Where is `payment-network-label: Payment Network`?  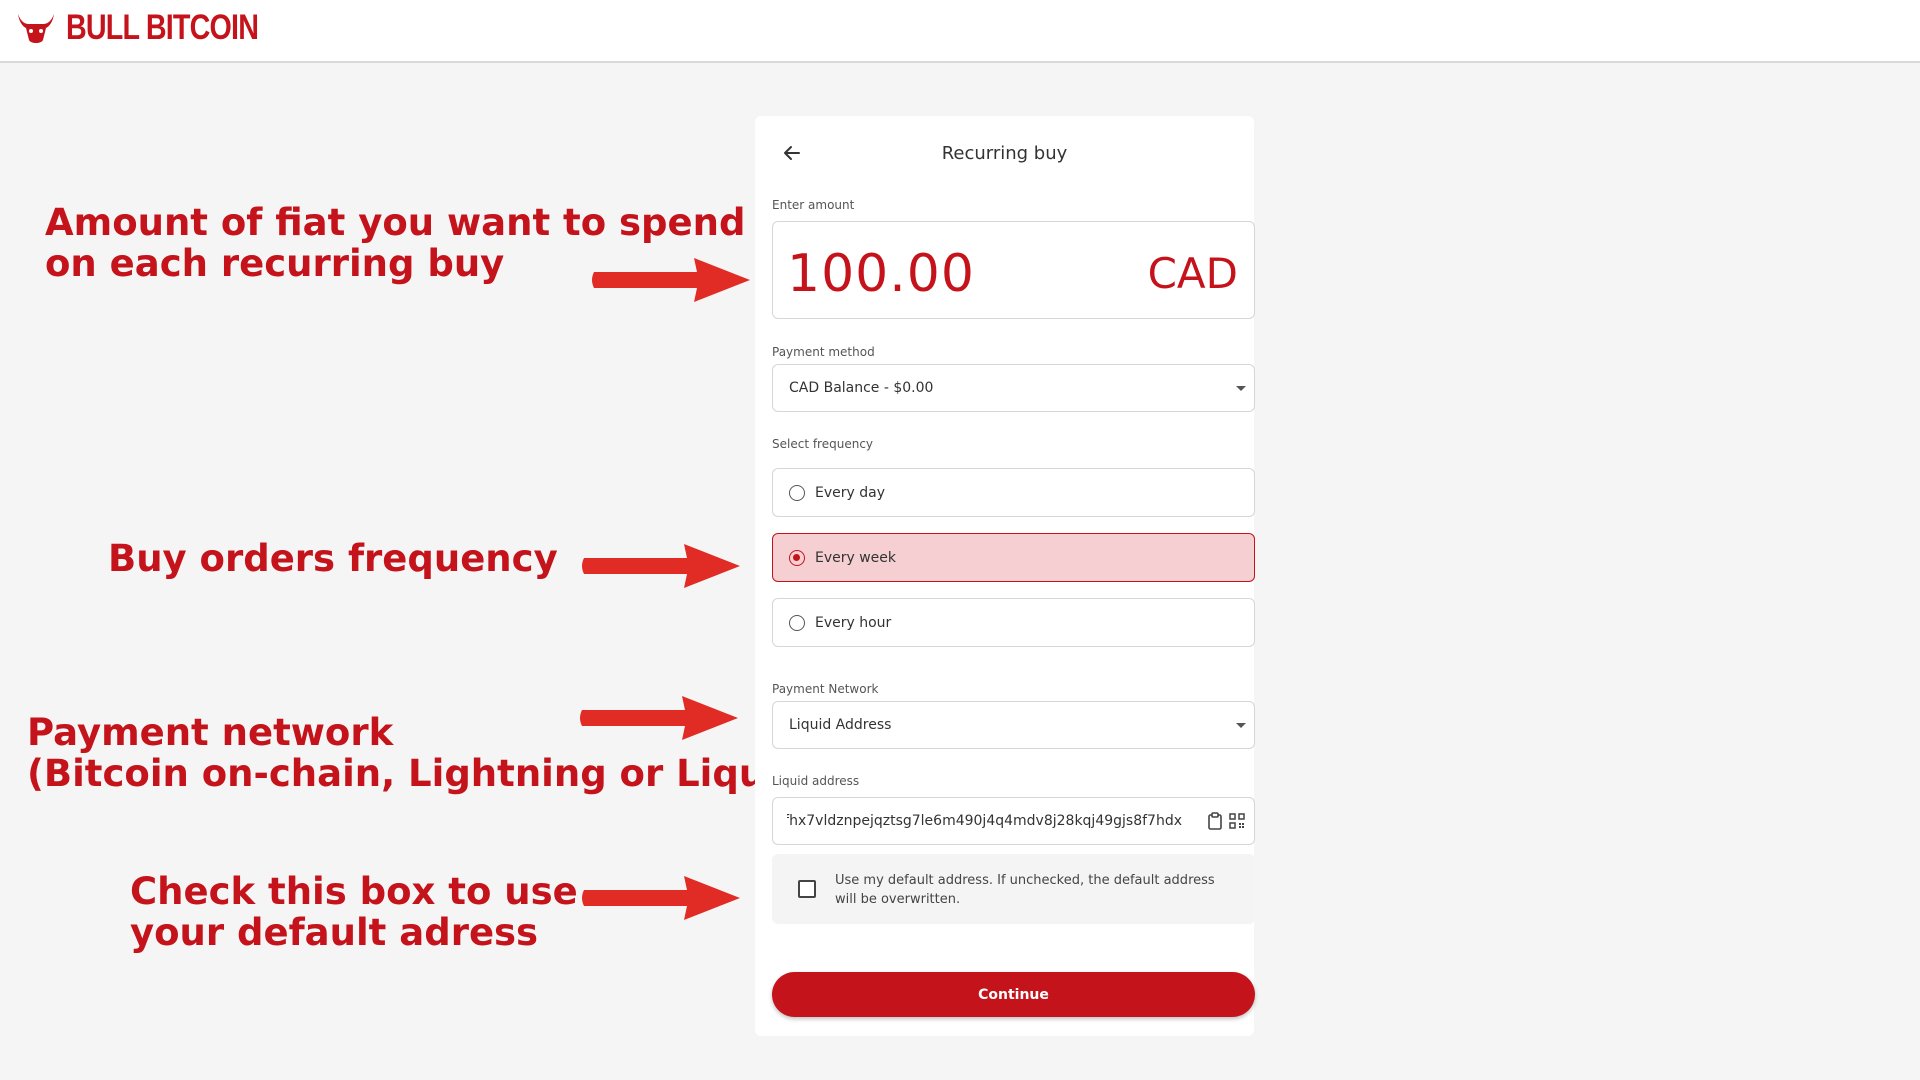
payment-network-label: Payment Network is located at coordinates (825, 689).